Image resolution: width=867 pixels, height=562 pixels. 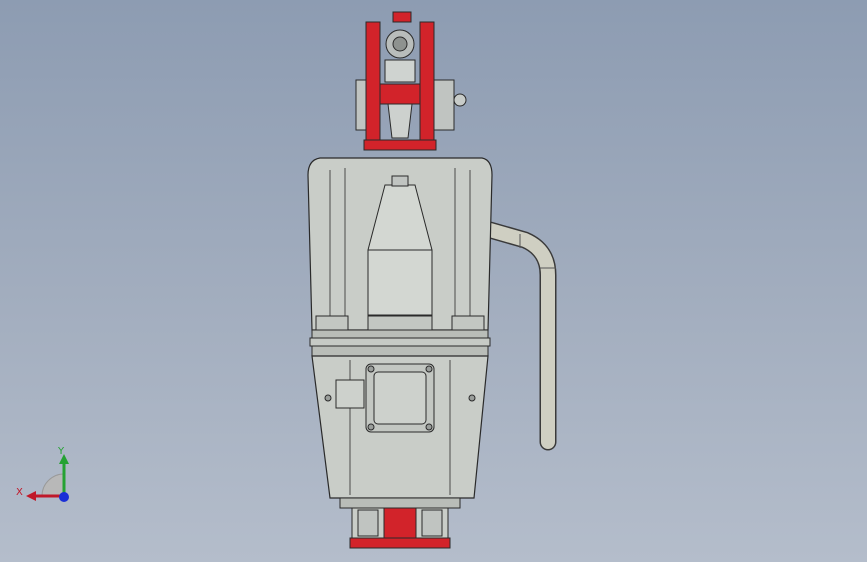 I want to click on bottom-mount, so click(x=400, y=523).